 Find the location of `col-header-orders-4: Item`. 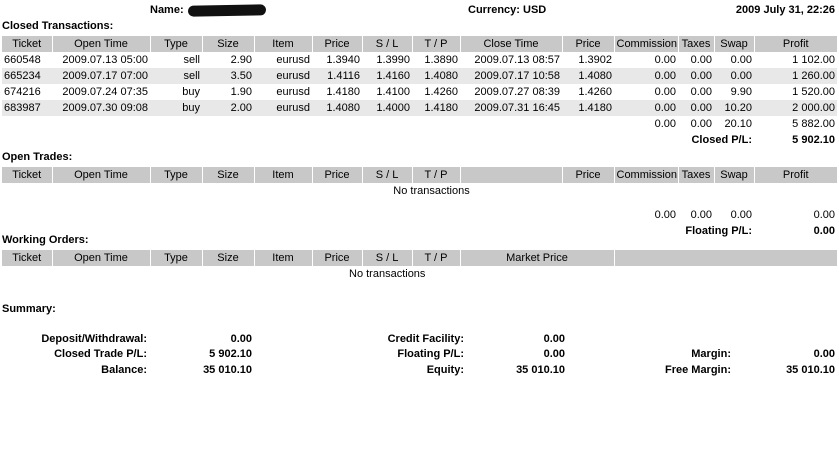

col-header-orders-4: Item is located at coordinates (283, 258).